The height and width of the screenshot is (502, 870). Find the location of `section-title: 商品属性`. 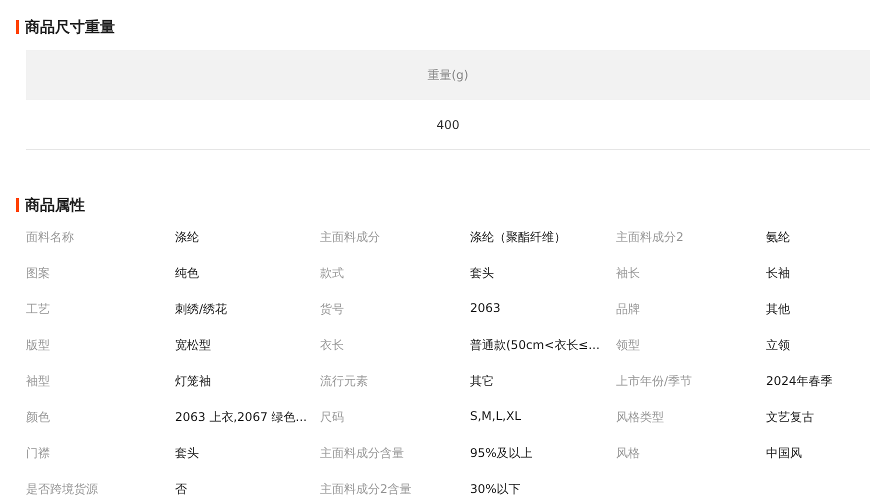

section-title: 商品属性 is located at coordinates (55, 205).